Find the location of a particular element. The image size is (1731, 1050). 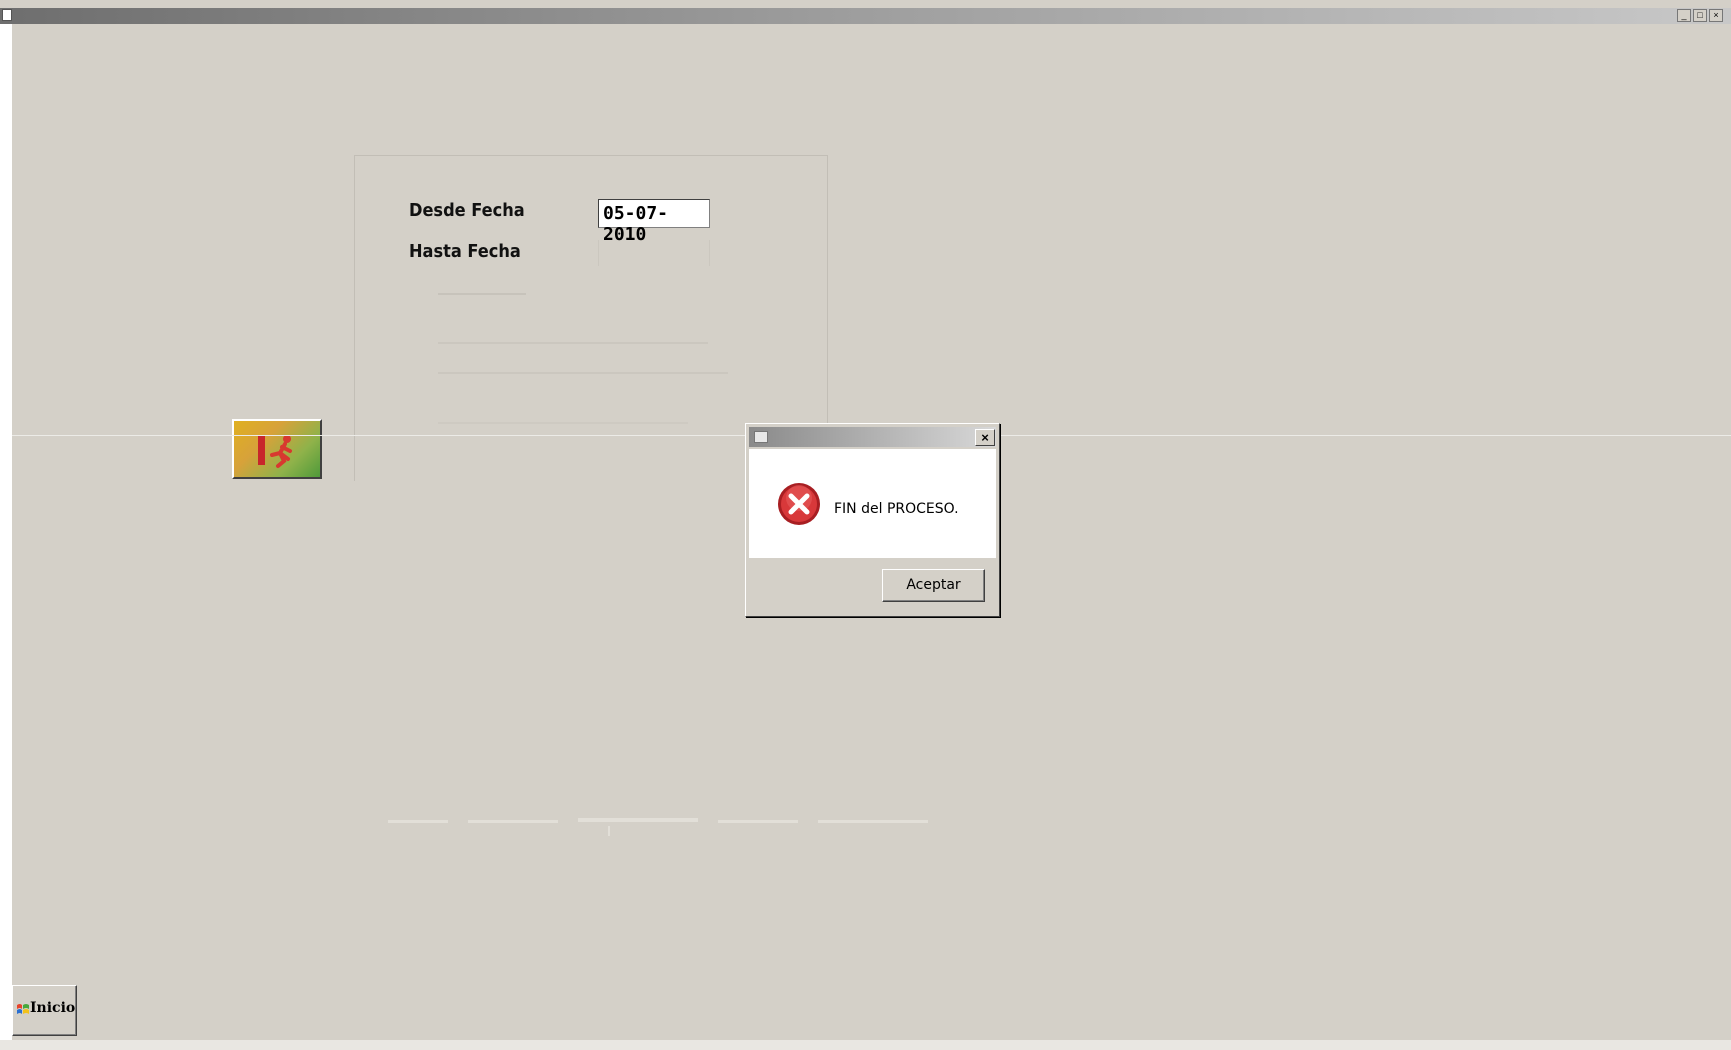

exit-button is located at coordinates (277, 449).